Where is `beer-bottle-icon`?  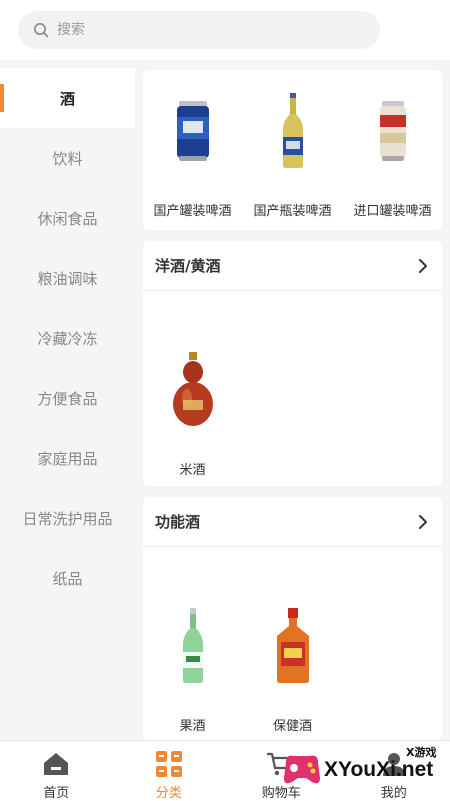 beer-bottle-icon is located at coordinates (293, 131).